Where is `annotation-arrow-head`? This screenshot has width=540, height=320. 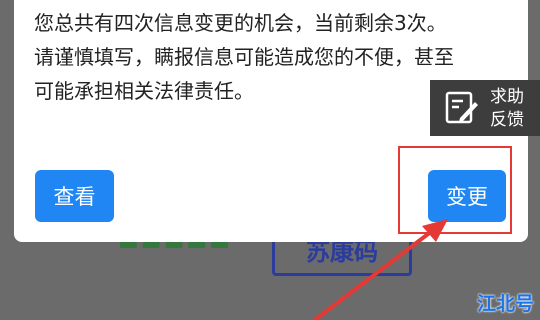 annotation-arrow-head is located at coordinates (435, 230).